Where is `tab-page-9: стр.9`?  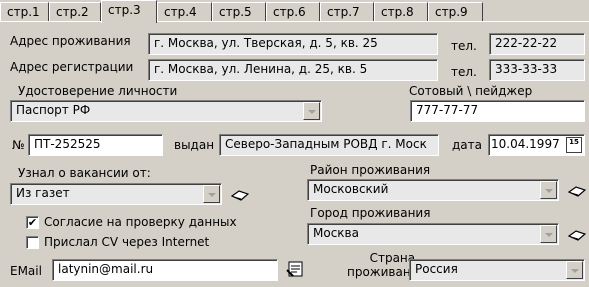 tab-page-9: стр.9 is located at coordinates (455, 12).